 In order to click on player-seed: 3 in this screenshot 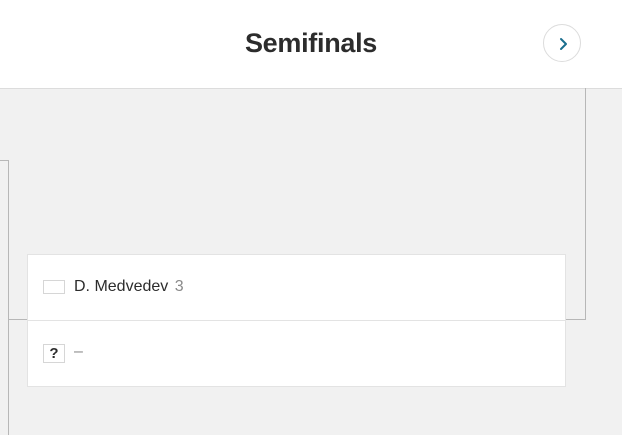, I will do `click(179, 286)`.